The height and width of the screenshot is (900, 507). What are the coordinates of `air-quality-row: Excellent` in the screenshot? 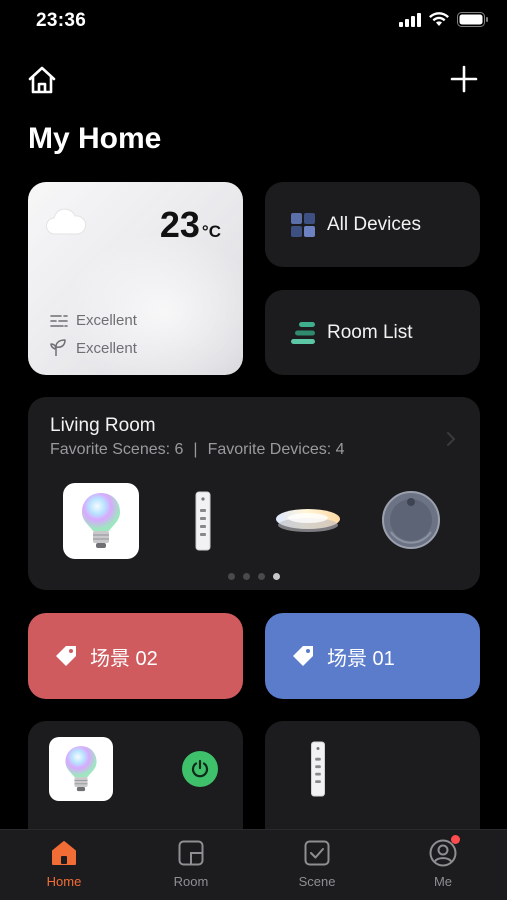 It's located at (93, 320).